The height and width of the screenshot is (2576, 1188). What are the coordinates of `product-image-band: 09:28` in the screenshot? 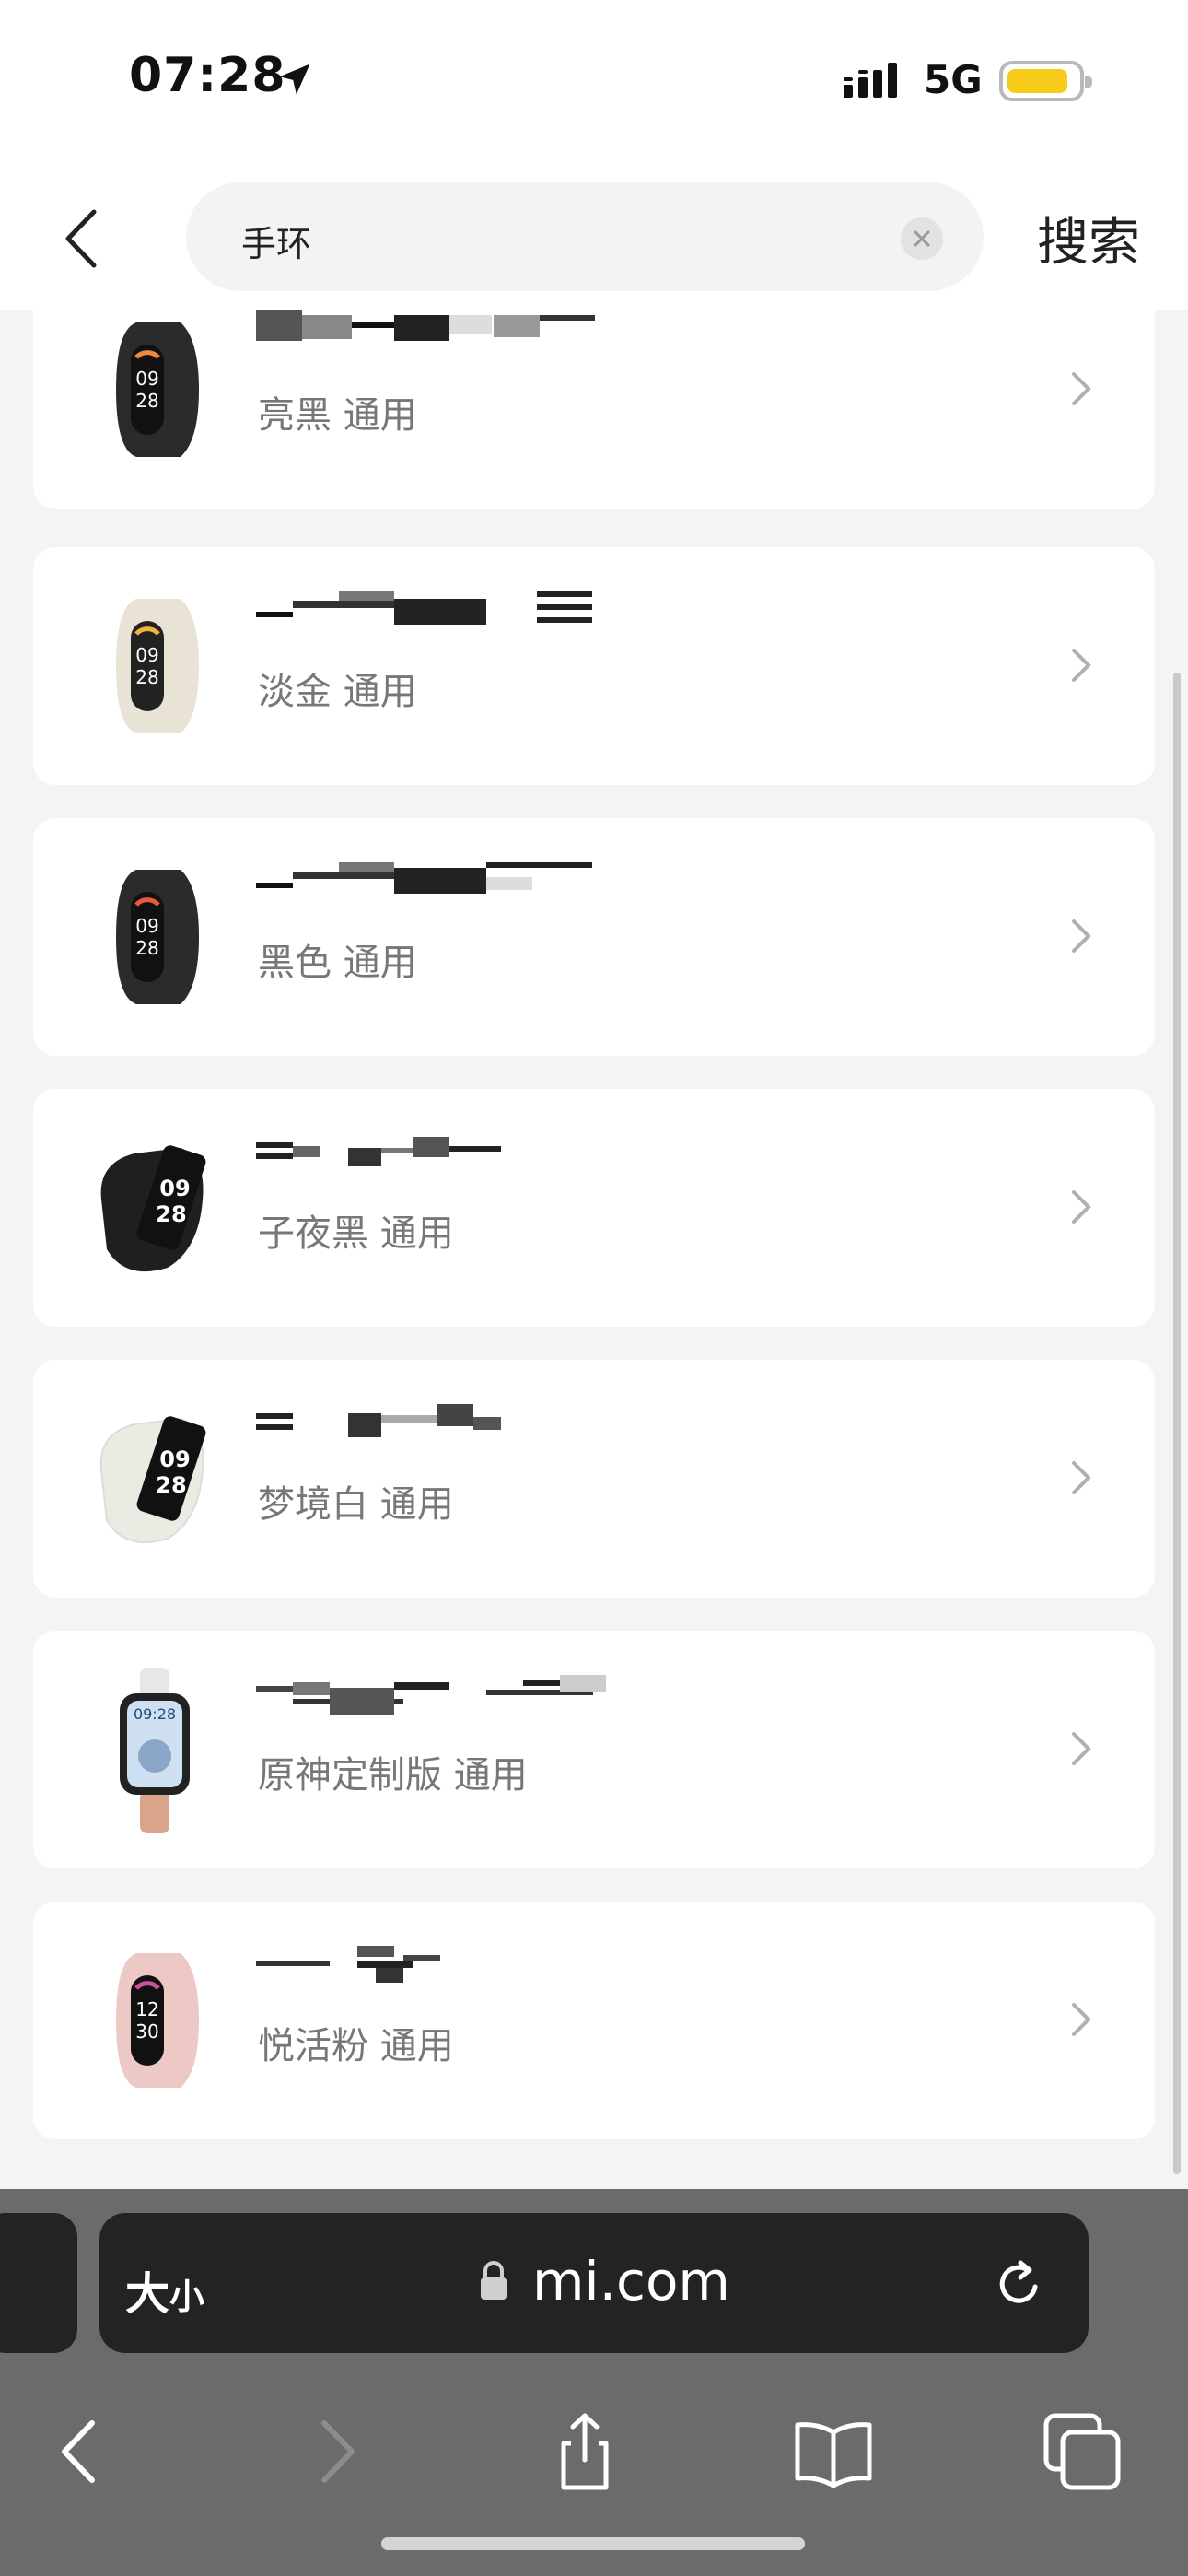 It's located at (155, 1750).